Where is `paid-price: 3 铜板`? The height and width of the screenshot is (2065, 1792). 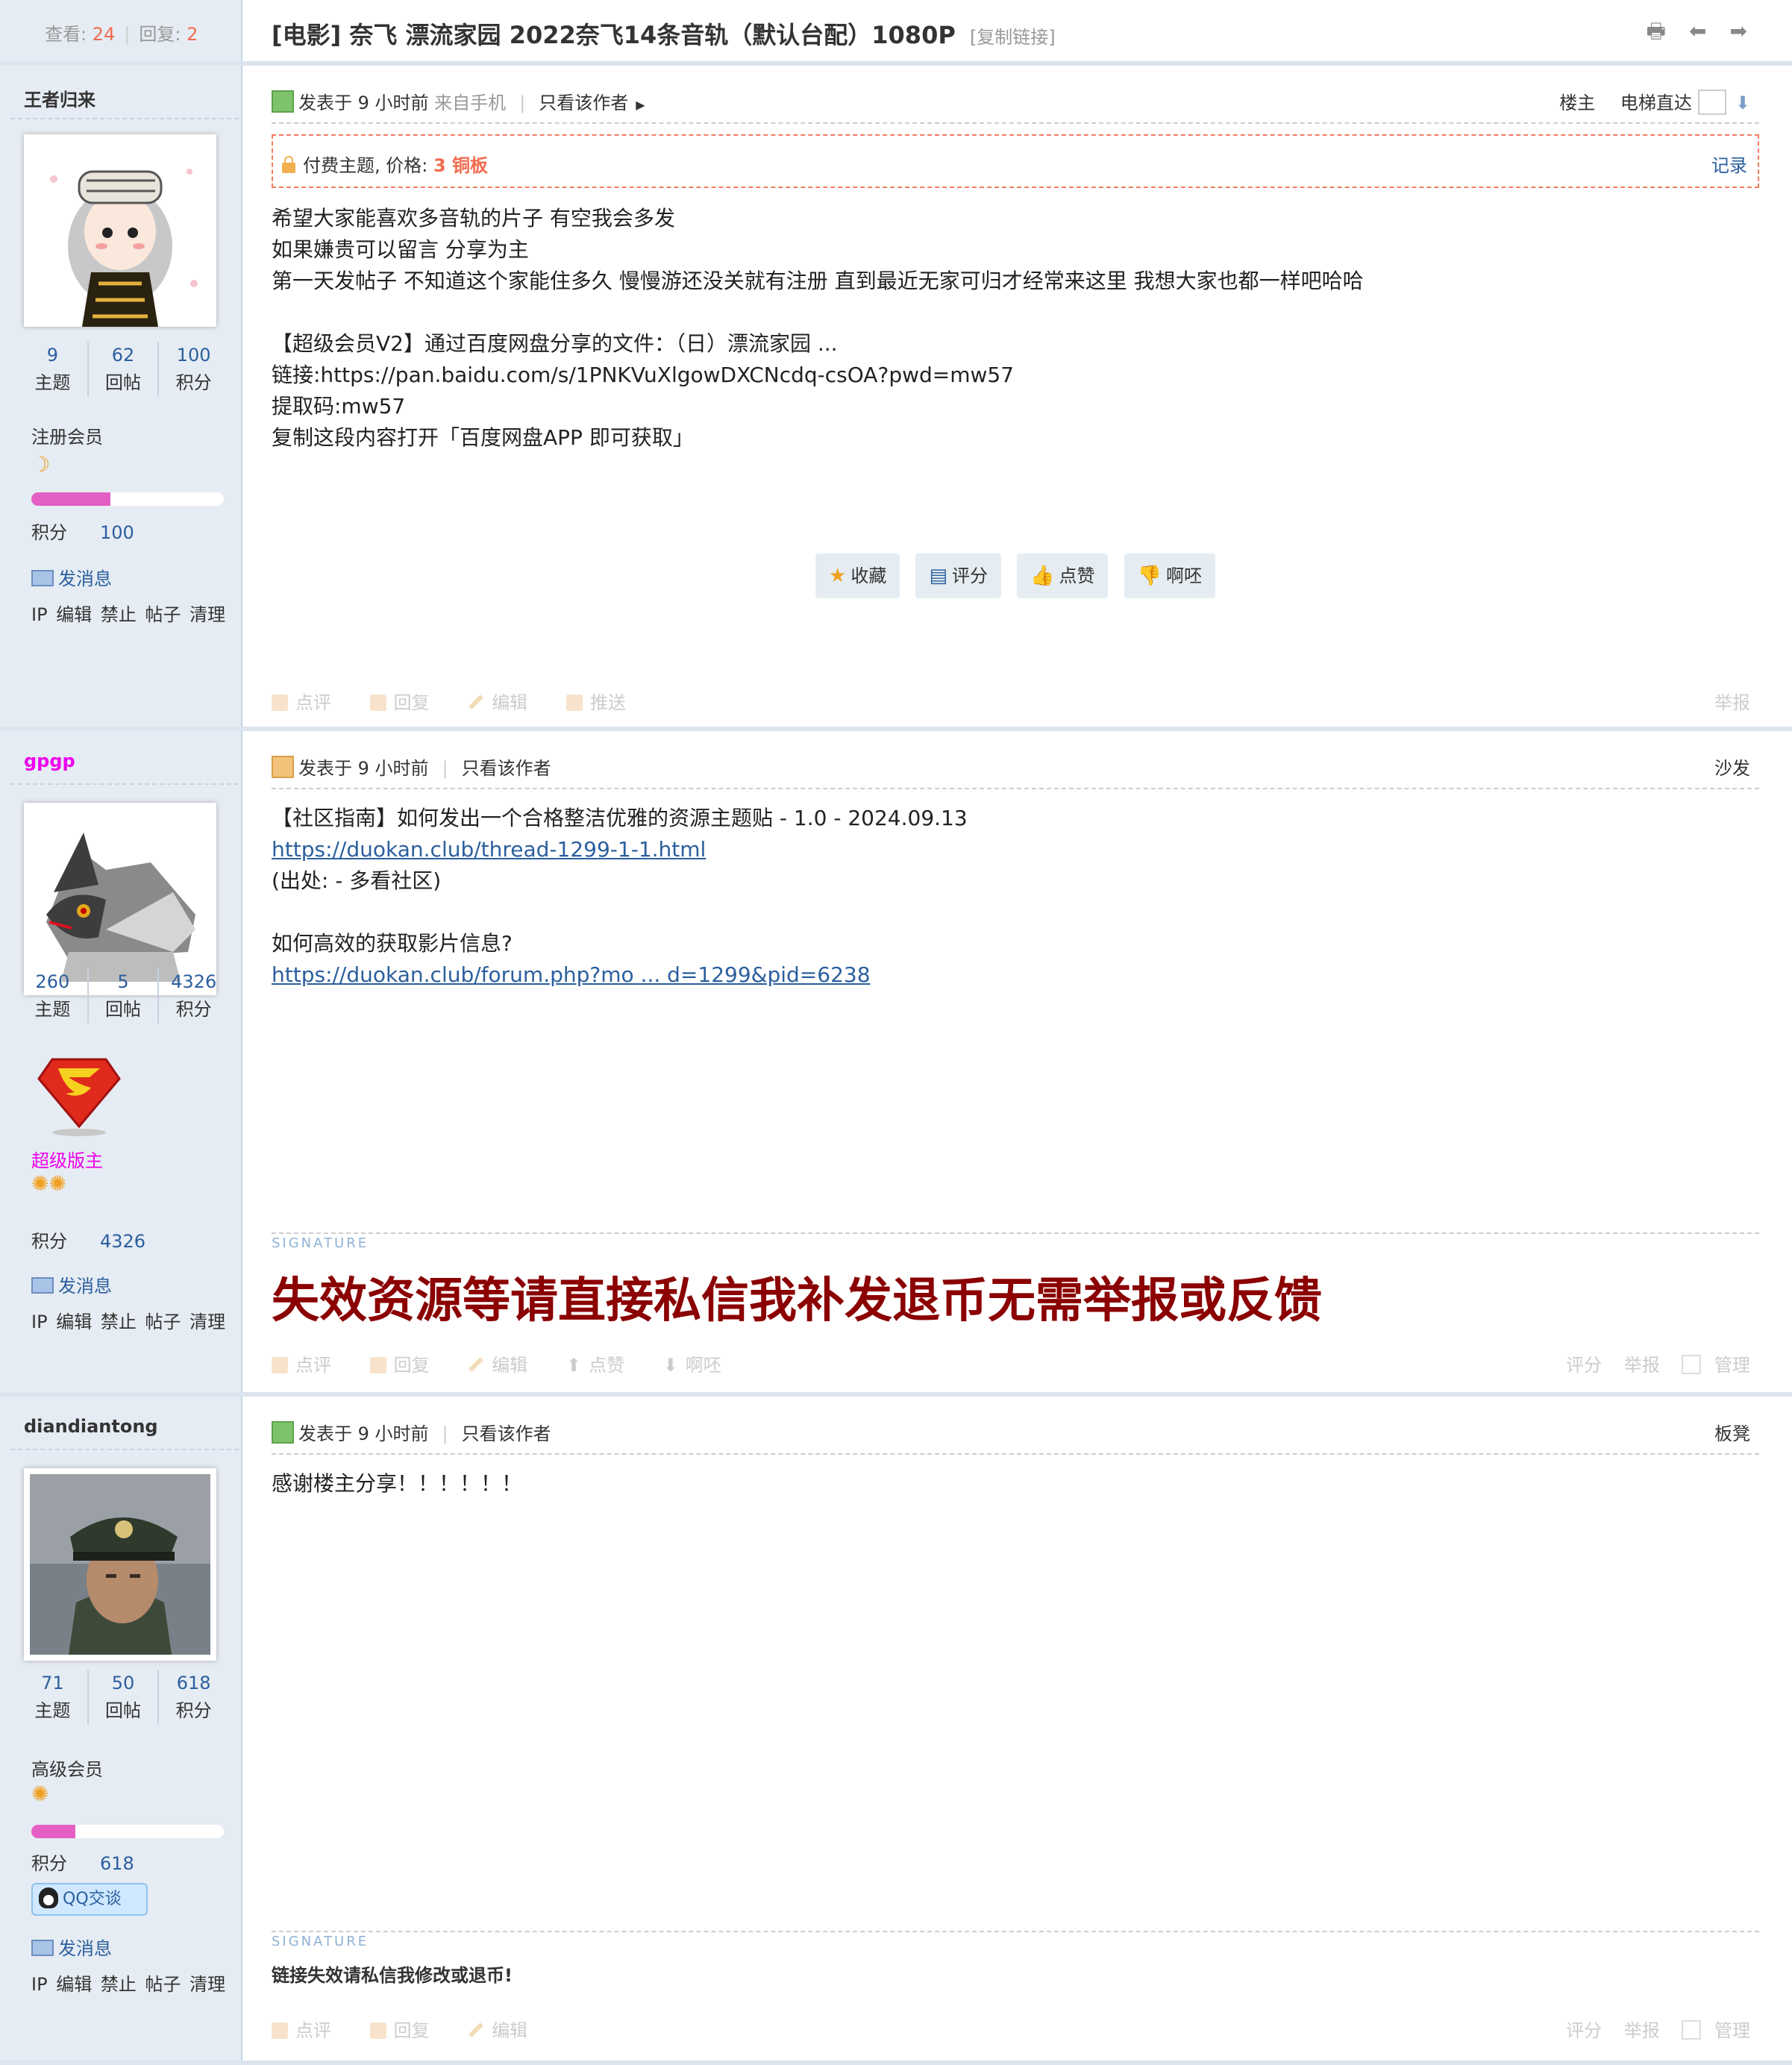
paid-price: 3 铜板 is located at coordinates (461, 165).